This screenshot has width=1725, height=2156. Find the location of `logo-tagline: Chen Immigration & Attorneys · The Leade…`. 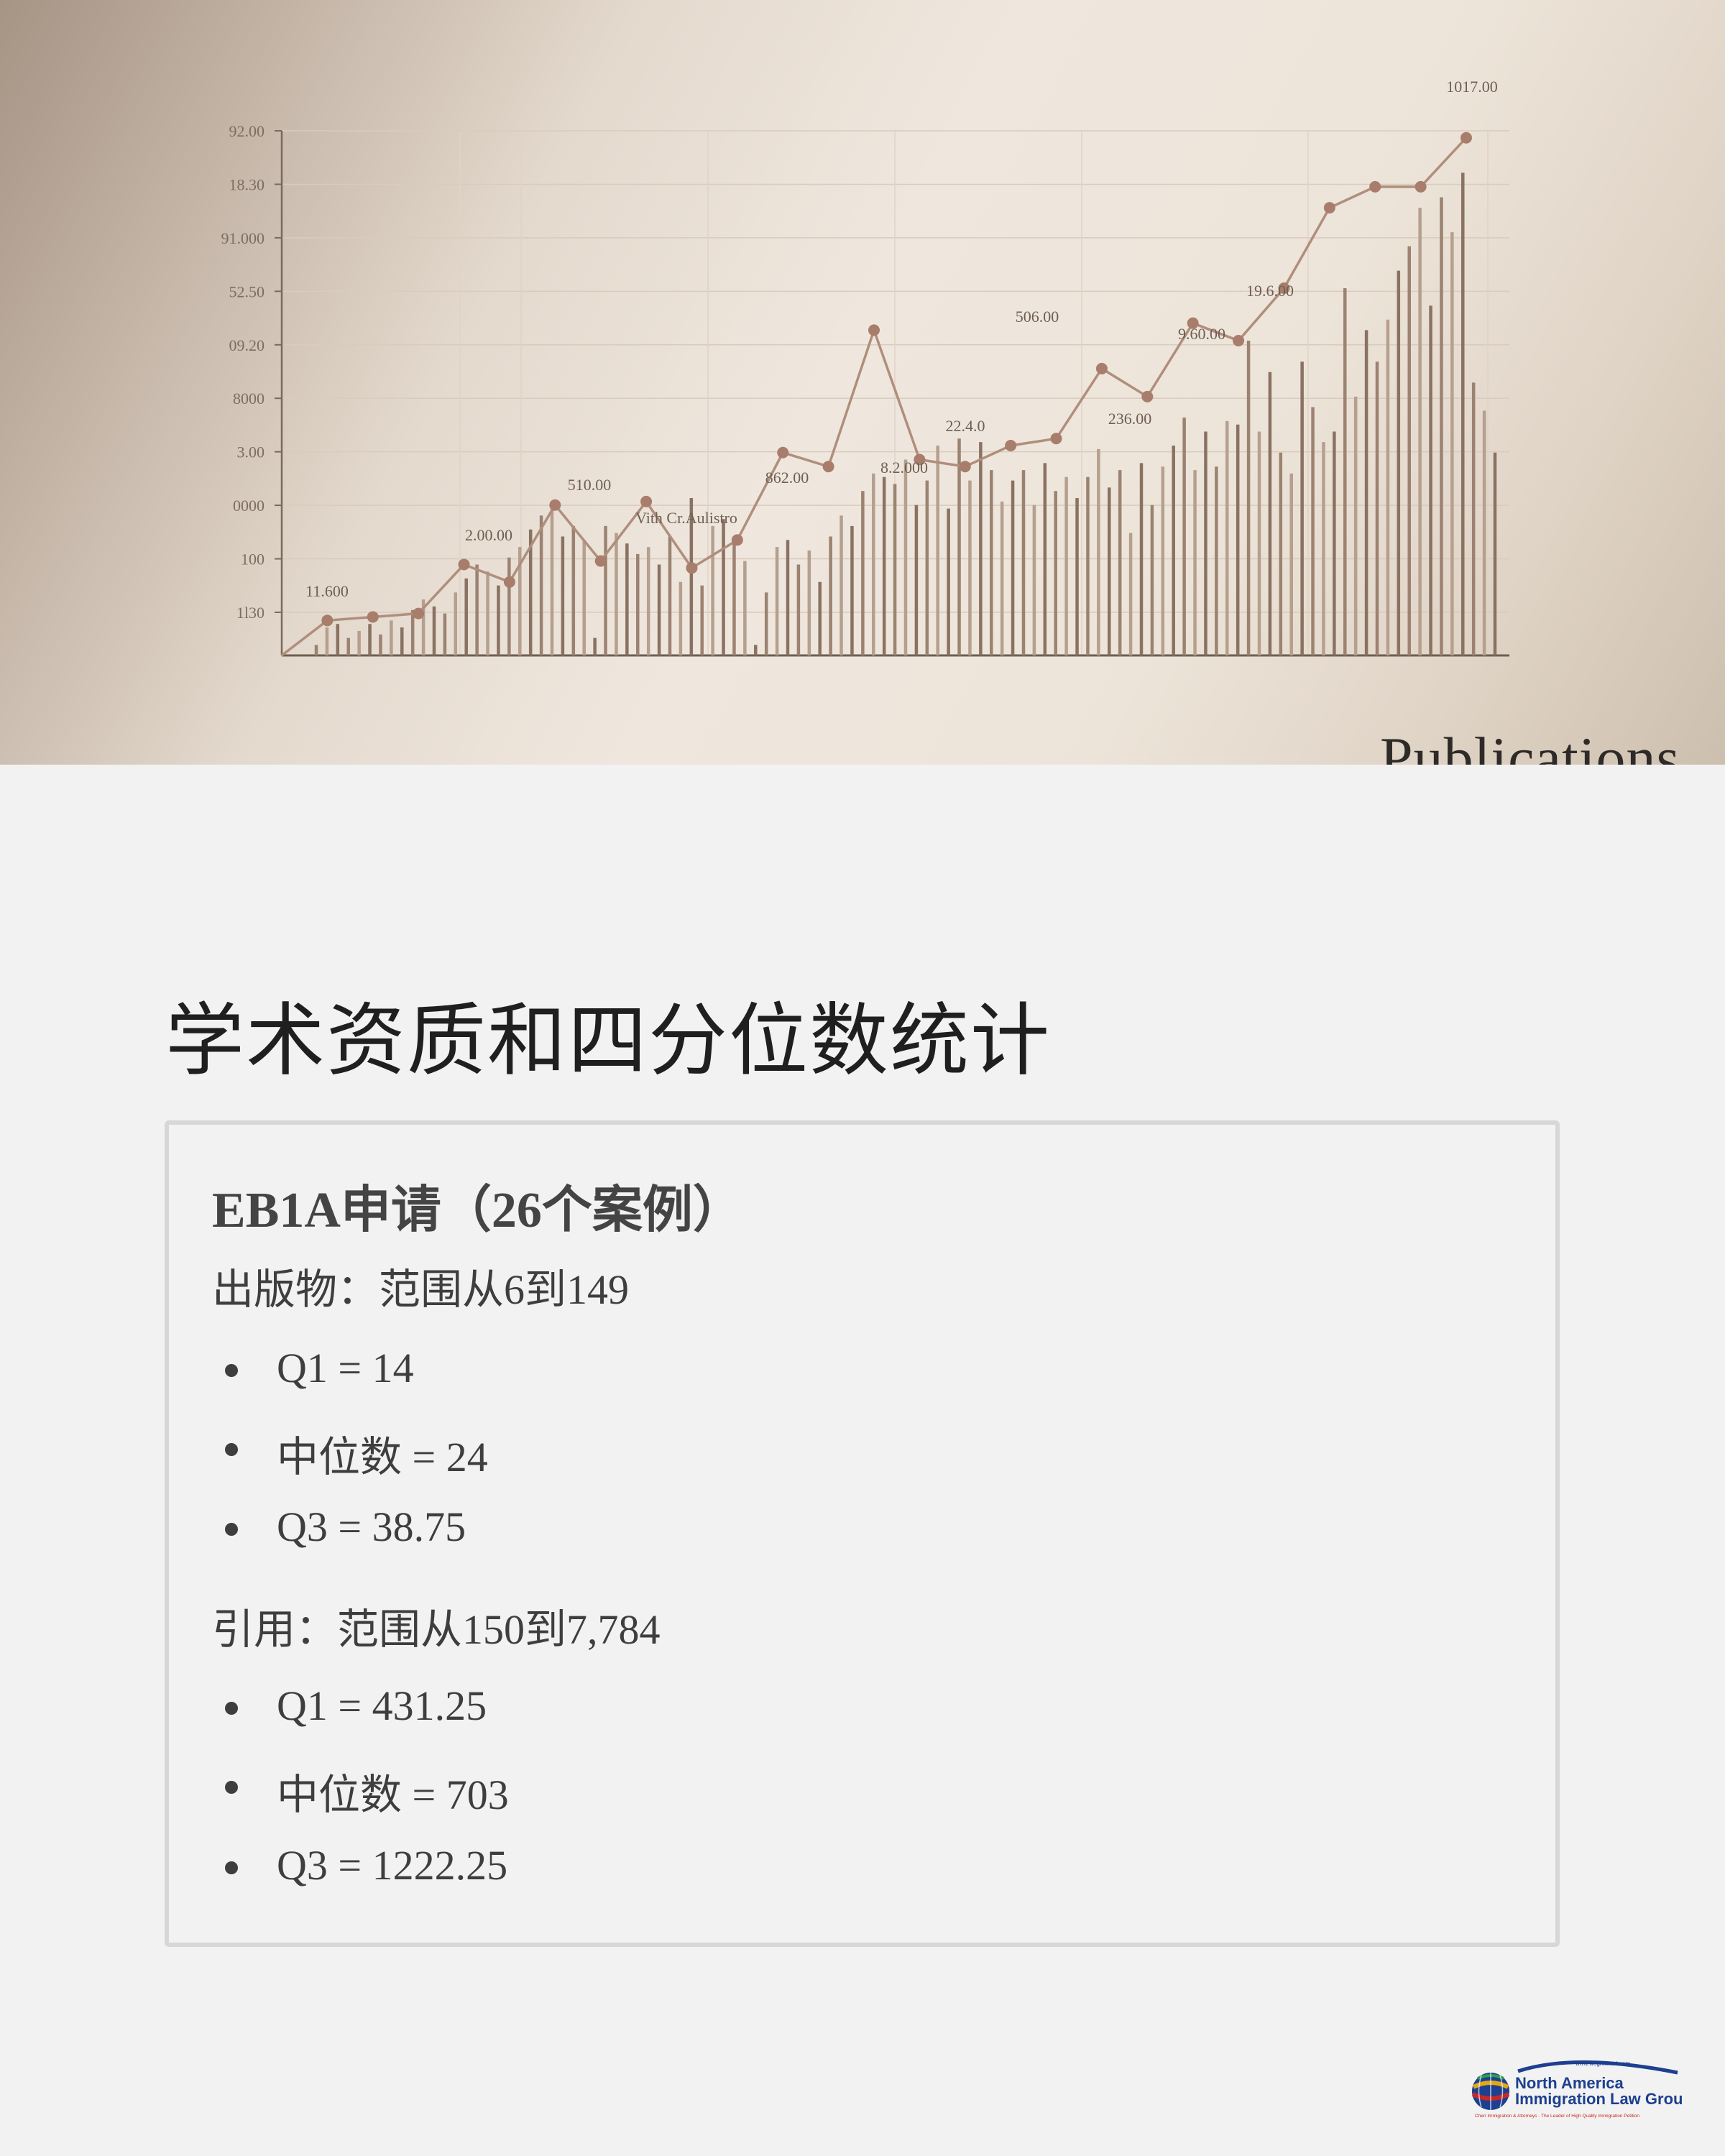

logo-tagline: Chen Immigration & Attorneys · The Leade… is located at coordinates (1557, 2116).